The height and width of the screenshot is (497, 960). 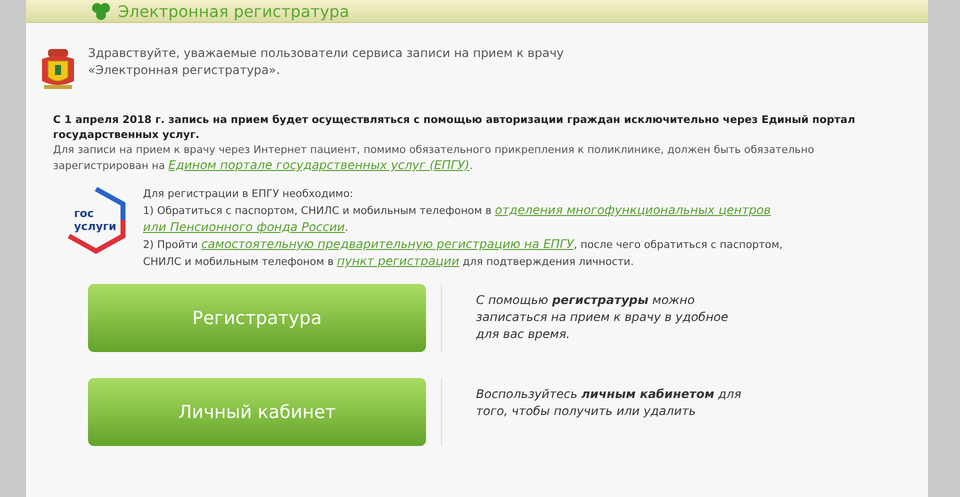 I want to click on notice-heading: С 1 апреля 2018 г. запись на прием будет осуществляться с помощью авторизации граждан исключительно через Единый портал государственных услуг., so click(x=454, y=128).